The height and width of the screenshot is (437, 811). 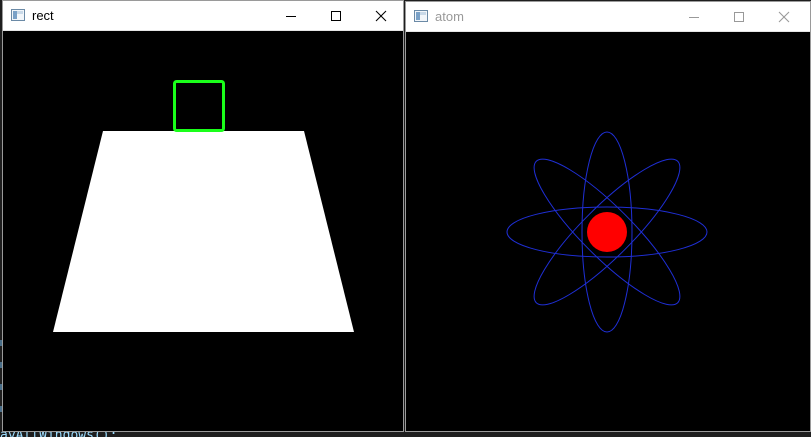 What do you see at coordinates (203, 16) in the screenshot?
I see `rect-window-titlebar: rect` at bounding box center [203, 16].